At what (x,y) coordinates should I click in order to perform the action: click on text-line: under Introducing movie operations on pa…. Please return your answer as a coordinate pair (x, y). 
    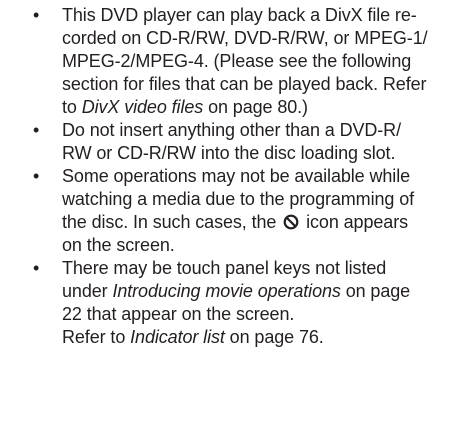
    Looking at the image, I should click on (236, 291).